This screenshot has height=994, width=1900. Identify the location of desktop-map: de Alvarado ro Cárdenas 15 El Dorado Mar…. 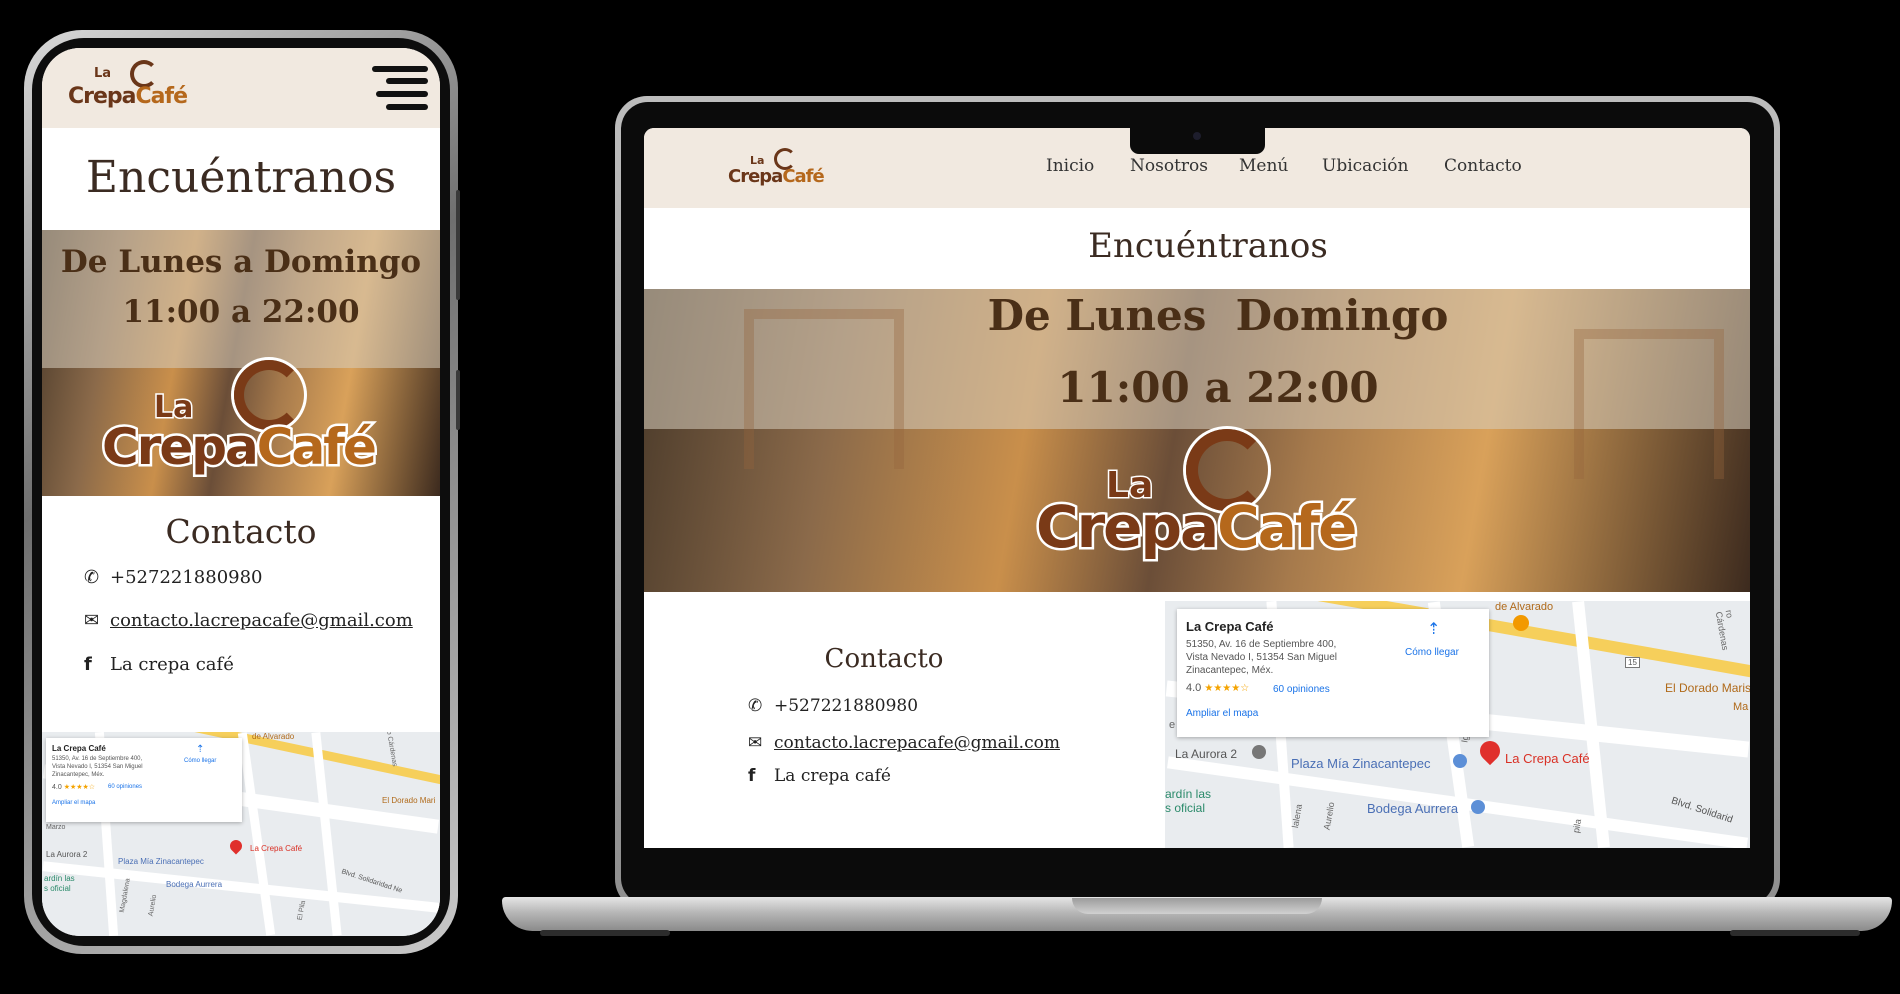
(1457, 724).